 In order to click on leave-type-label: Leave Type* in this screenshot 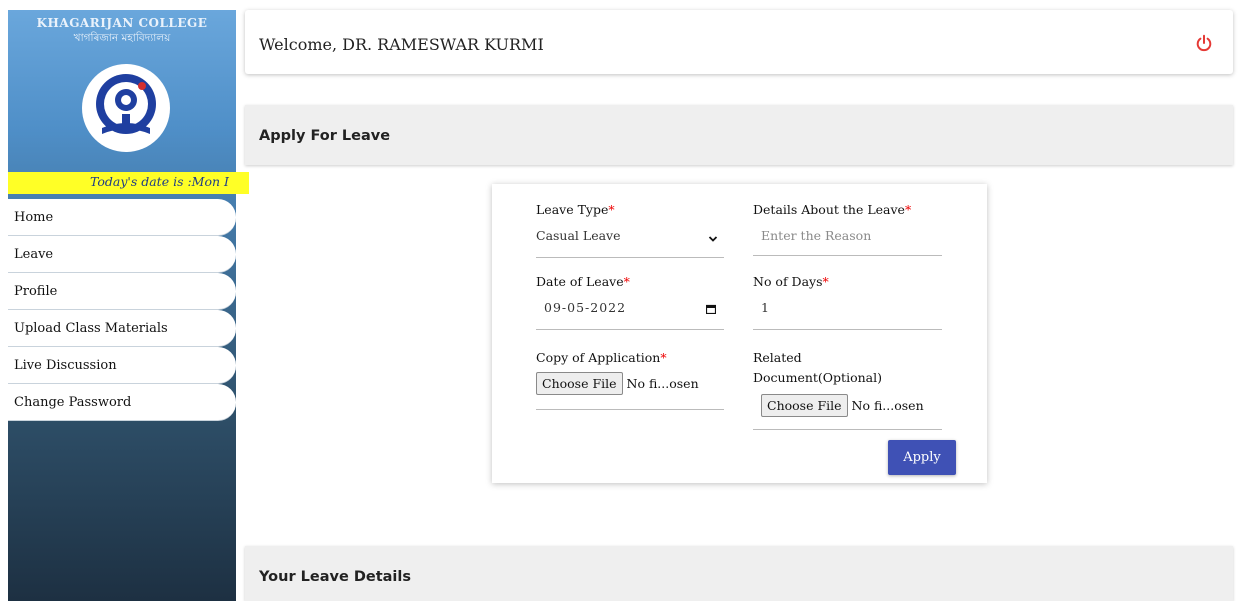, I will do `click(575, 209)`.